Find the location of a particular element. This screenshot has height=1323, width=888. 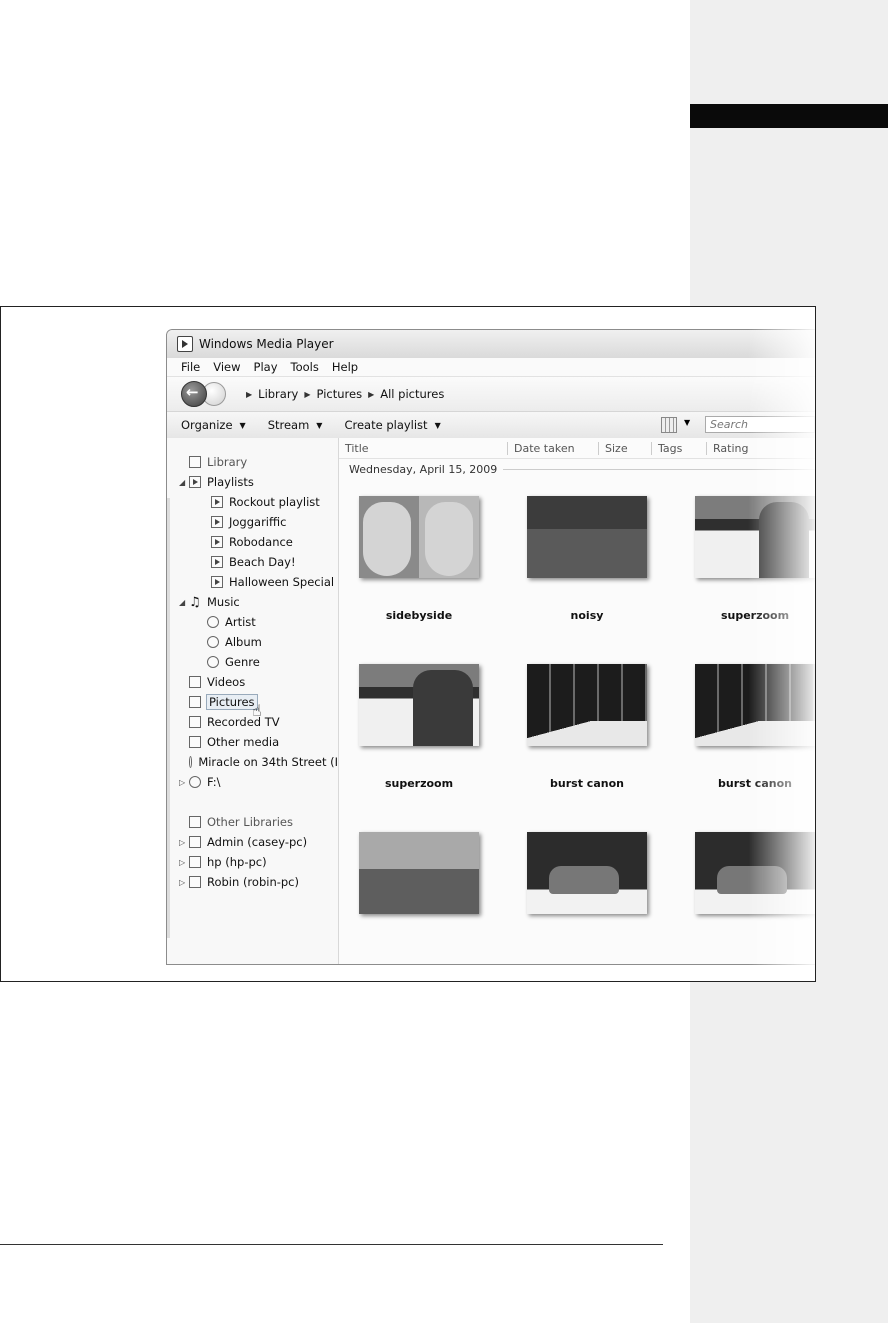

sidebar-item-library: Library is located at coordinates (252, 462).